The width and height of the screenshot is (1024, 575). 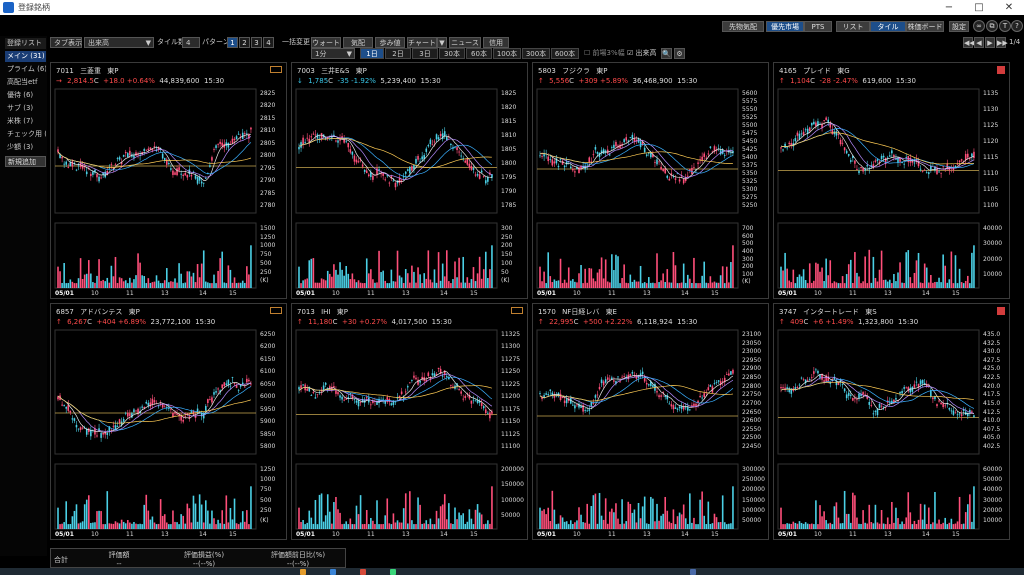 What do you see at coordinates (333, 572) in the screenshot?
I see `browser-icon` at bounding box center [333, 572].